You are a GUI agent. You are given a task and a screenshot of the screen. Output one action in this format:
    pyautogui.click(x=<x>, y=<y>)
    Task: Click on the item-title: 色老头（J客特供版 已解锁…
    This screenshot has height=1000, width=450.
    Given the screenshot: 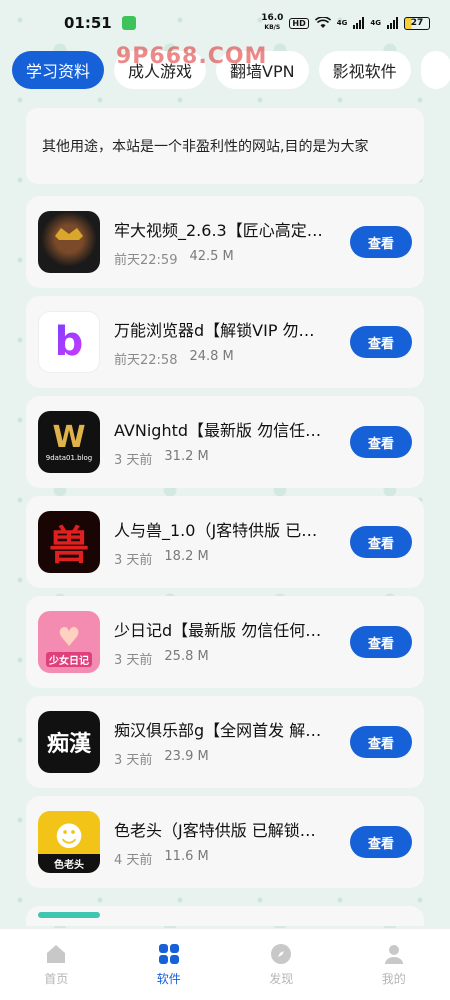 What is the action you would take?
    pyautogui.click(x=215, y=830)
    